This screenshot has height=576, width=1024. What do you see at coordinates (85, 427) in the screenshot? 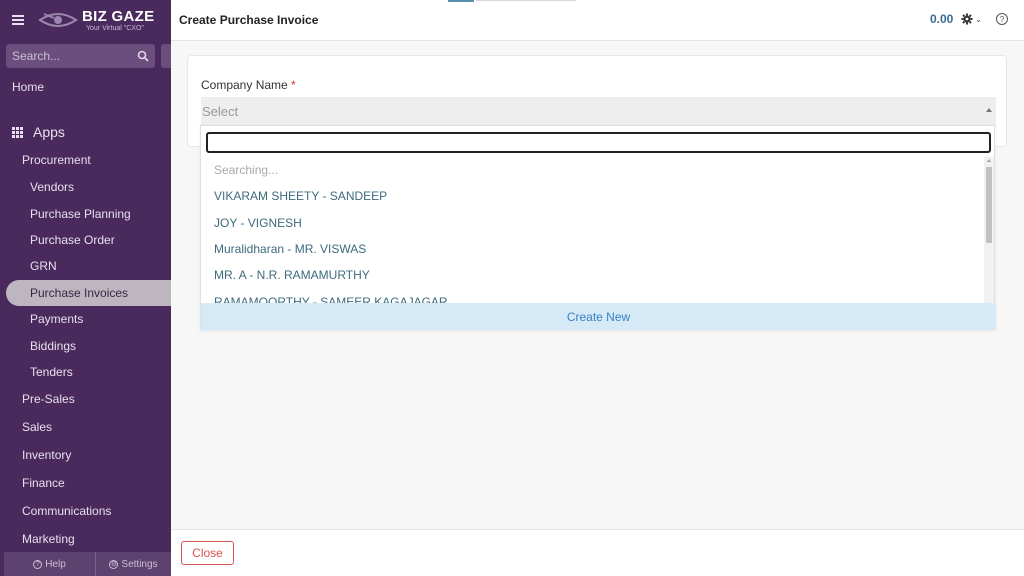
I see `nav-group-sales: Sales` at bounding box center [85, 427].